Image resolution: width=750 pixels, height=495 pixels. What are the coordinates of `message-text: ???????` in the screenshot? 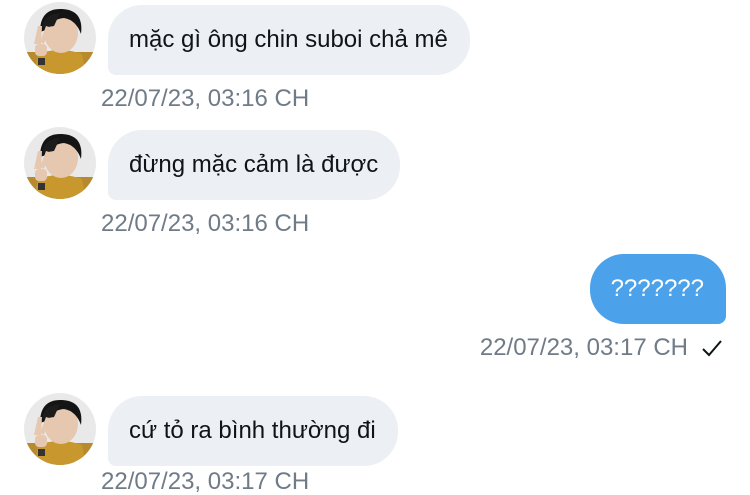 It's located at (657, 288).